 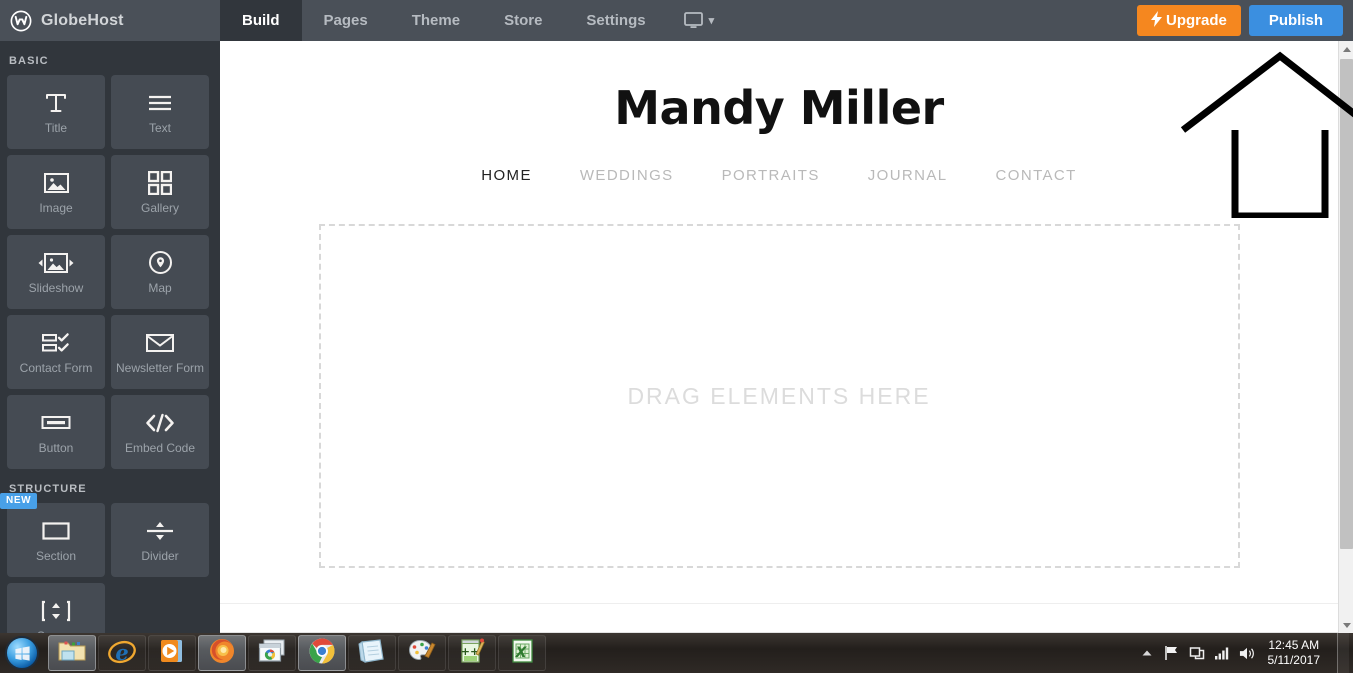 What do you see at coordinates (1346, 49) in the screenshot?
I see `scroll-up-arrow-icon` at bounding box center [1346, 49].